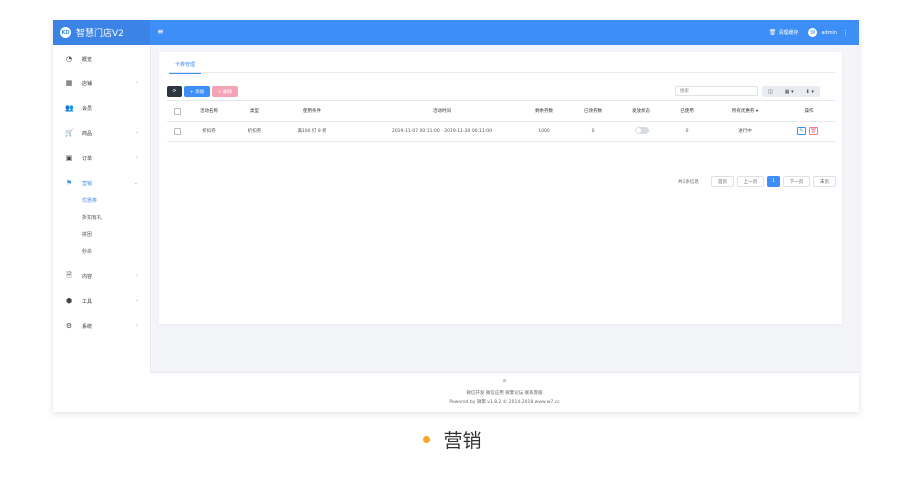 The image size is (905, 478). I want to click on search-input: 搜索, so click(716, 91).